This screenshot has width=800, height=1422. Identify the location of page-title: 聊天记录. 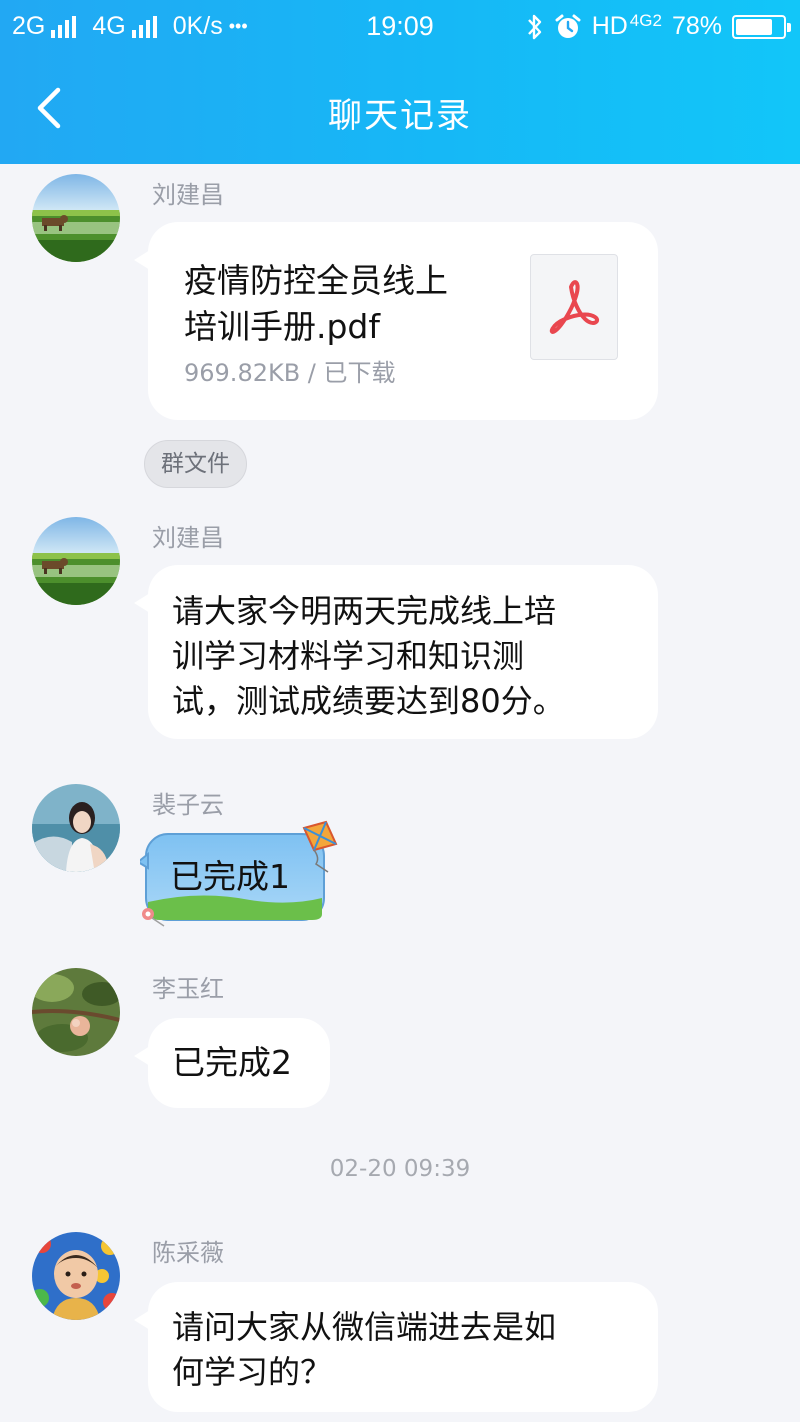
(400, 116).